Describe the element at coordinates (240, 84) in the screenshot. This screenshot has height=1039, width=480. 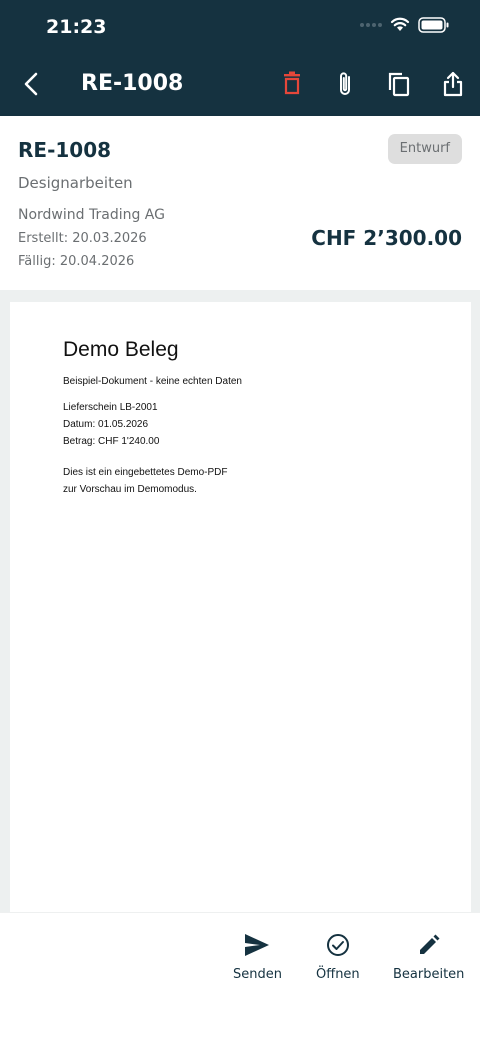
I see `navigation-bar: RE-1008` at that location.